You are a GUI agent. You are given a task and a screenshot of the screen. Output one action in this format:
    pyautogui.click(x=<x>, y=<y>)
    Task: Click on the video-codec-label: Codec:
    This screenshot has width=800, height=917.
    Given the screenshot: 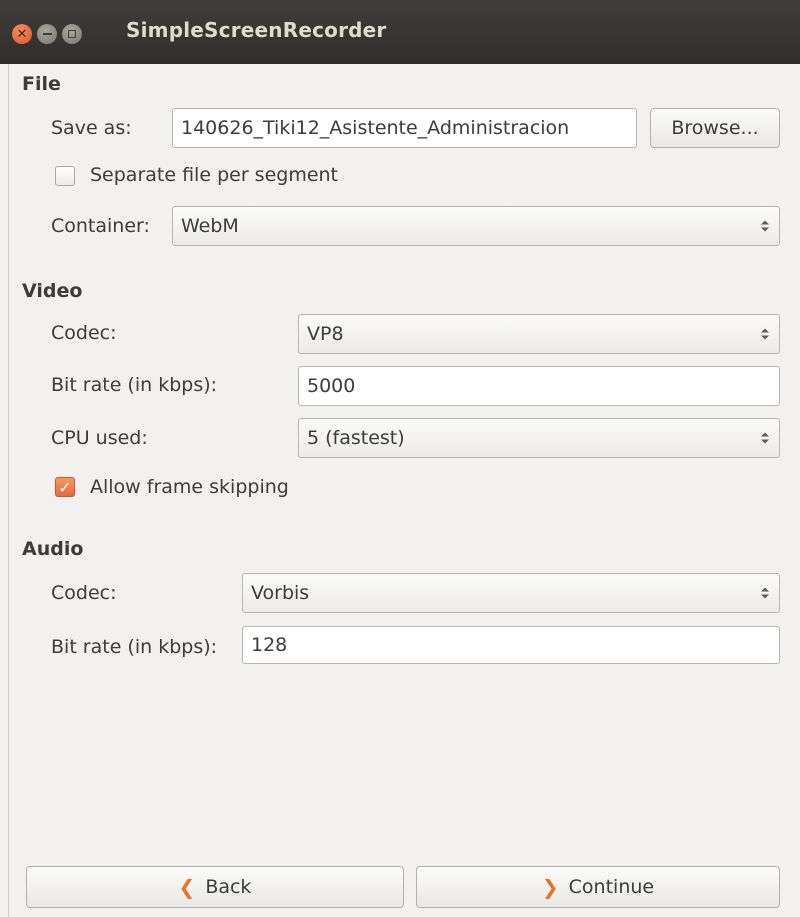 What is the action you would take?
    pyautogui.click(x=84, y=333)
    